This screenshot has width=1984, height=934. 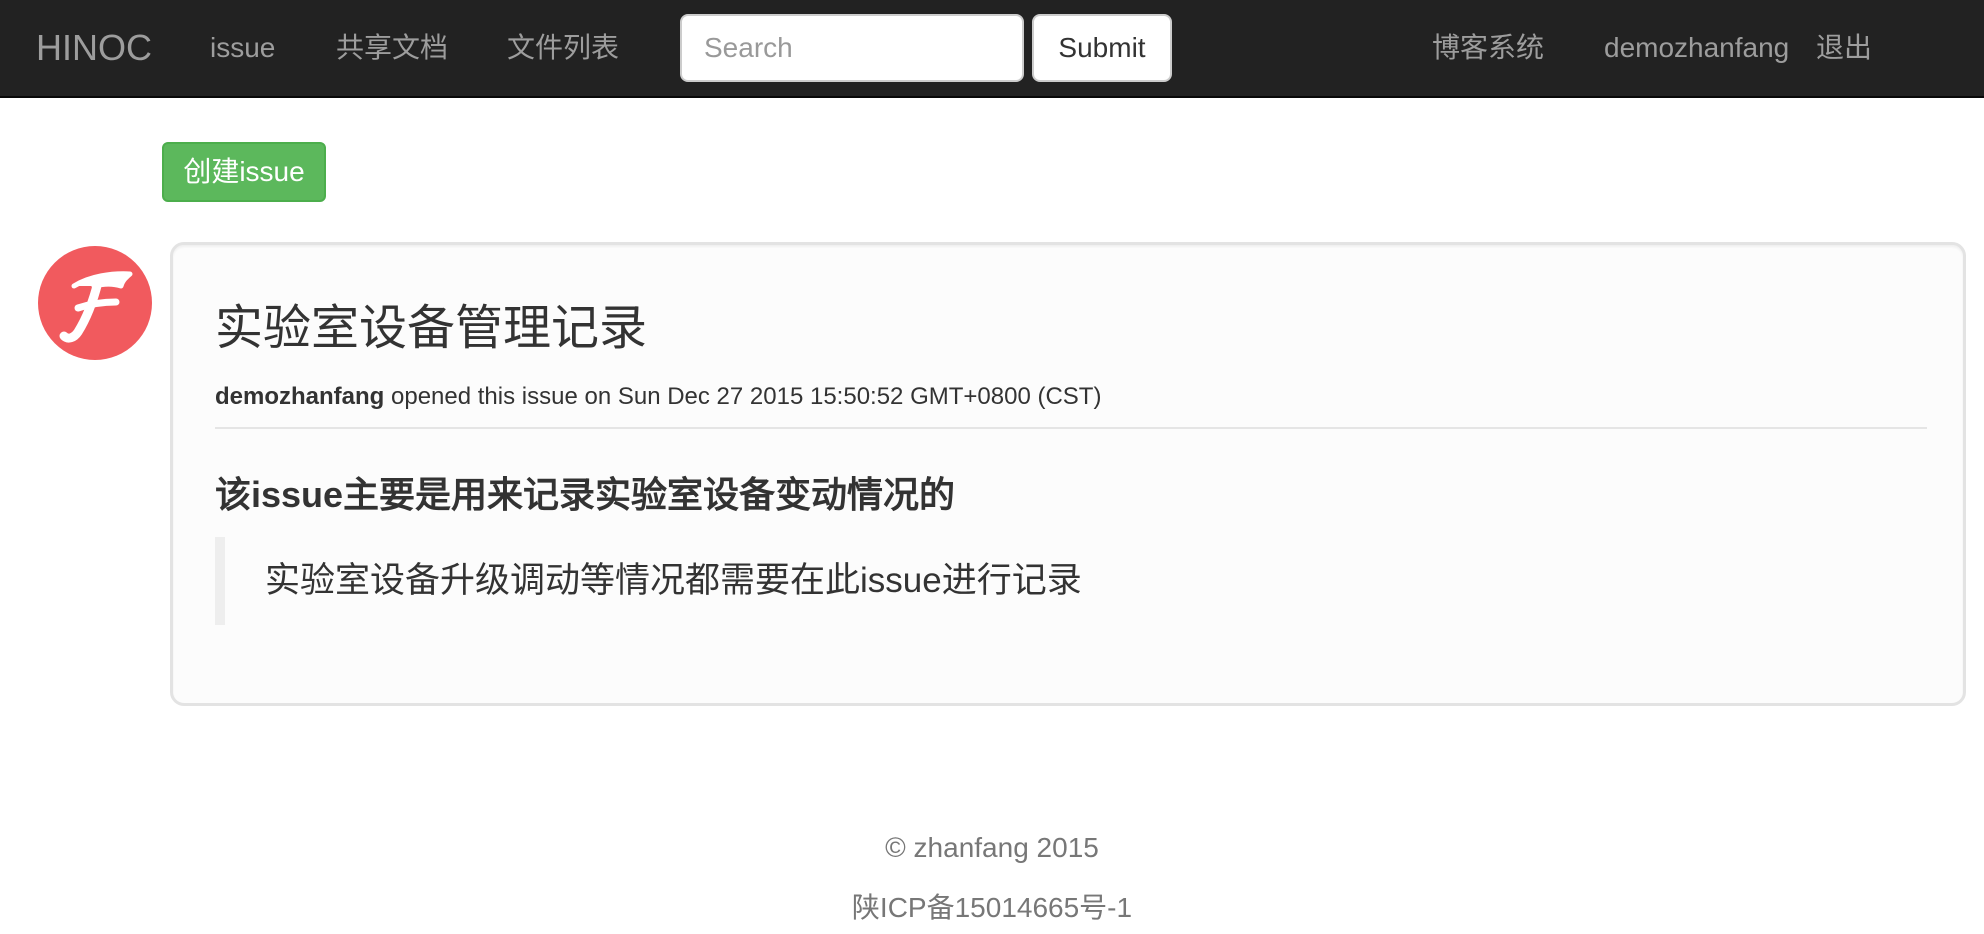 I want to click on brand-logo-link: HINOC, so click(x=94, y=48).